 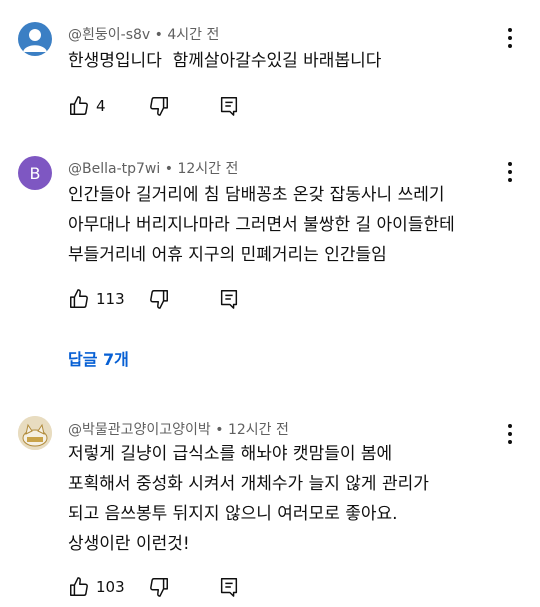 I want to click on like-count: 4, so click(x=101, y=106).